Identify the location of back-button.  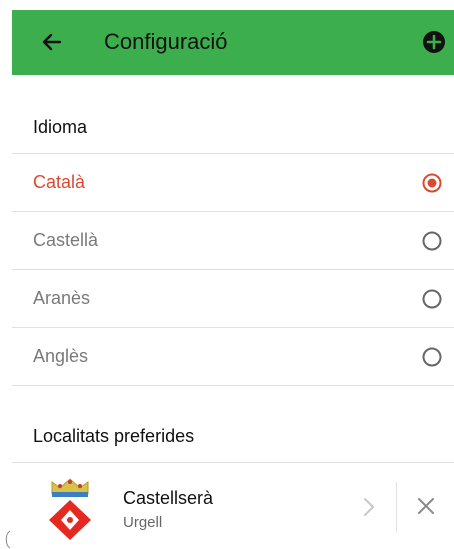
(52, 42).